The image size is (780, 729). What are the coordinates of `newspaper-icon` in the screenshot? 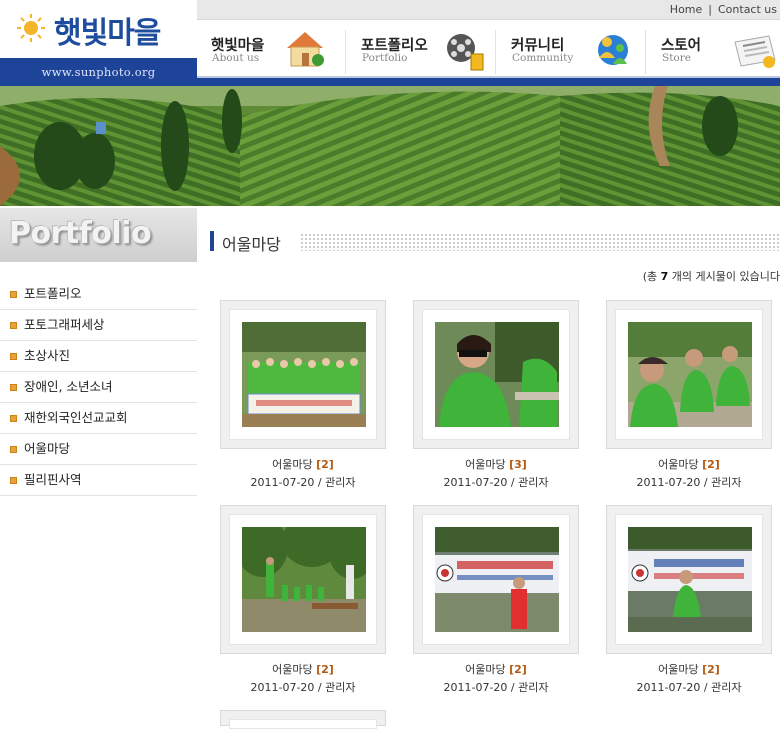 It's located at (755, 51).